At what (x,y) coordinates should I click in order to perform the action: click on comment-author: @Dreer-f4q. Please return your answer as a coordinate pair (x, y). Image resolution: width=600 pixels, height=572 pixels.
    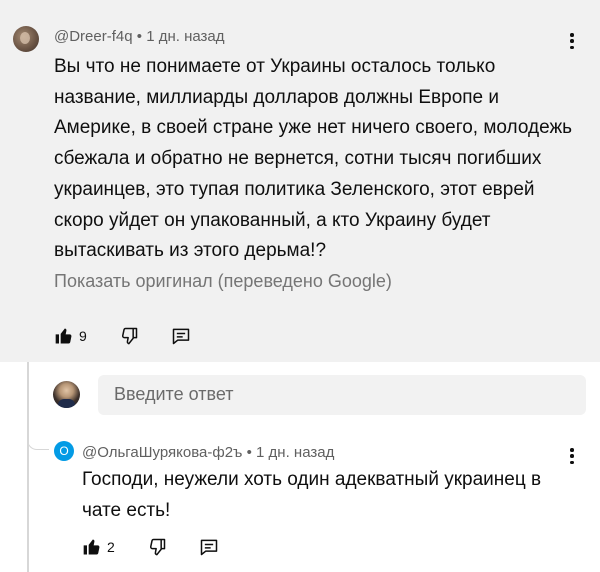
    Looking at the image, I should click on (93, 36).